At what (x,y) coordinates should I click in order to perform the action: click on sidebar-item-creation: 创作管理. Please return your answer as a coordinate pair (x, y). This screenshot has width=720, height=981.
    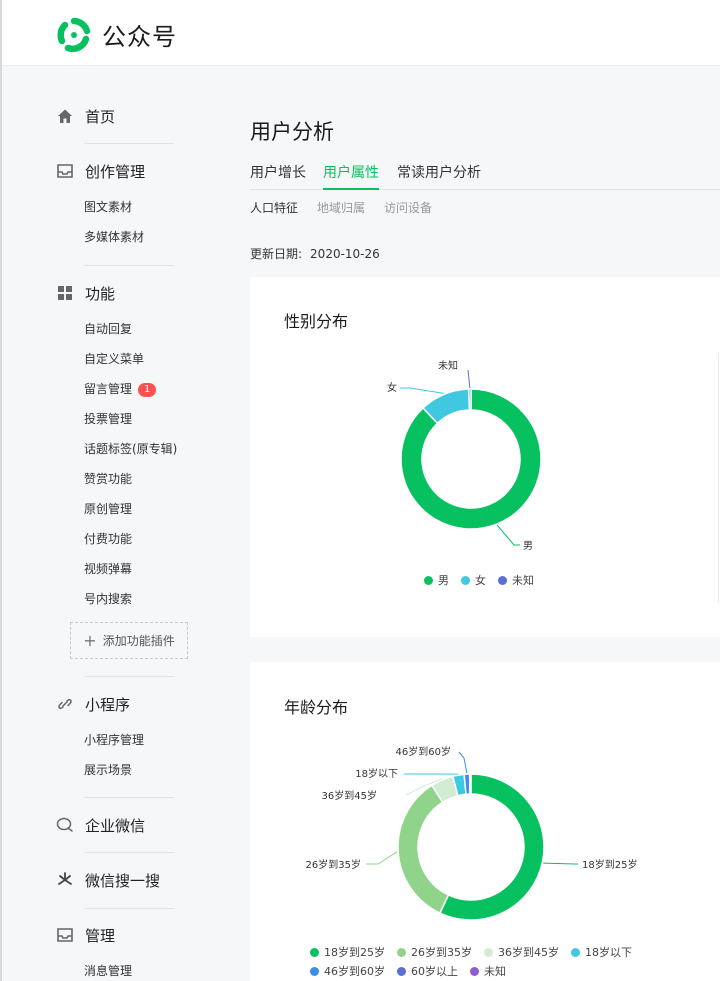
    Looking at the image, I should click on (100, 171).